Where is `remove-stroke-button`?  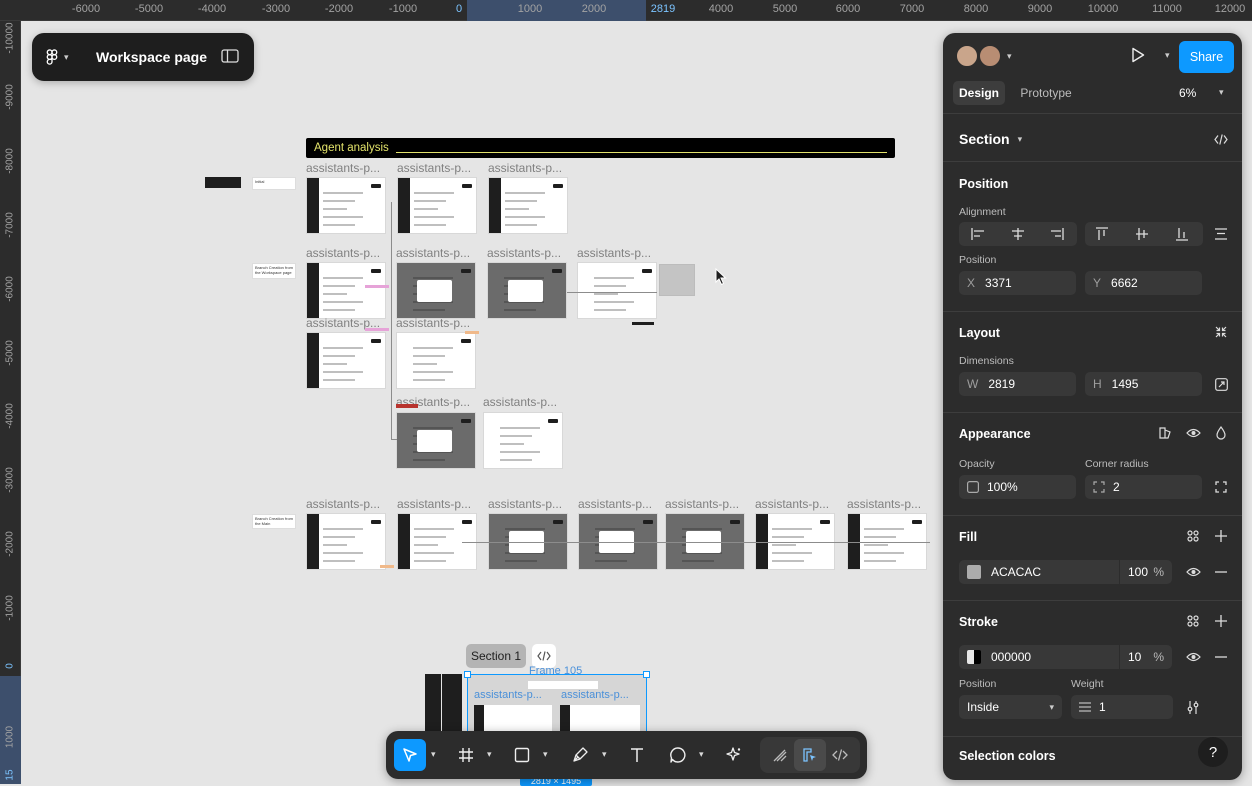
remove-stroke-button is located at coordinates (1221, 657).